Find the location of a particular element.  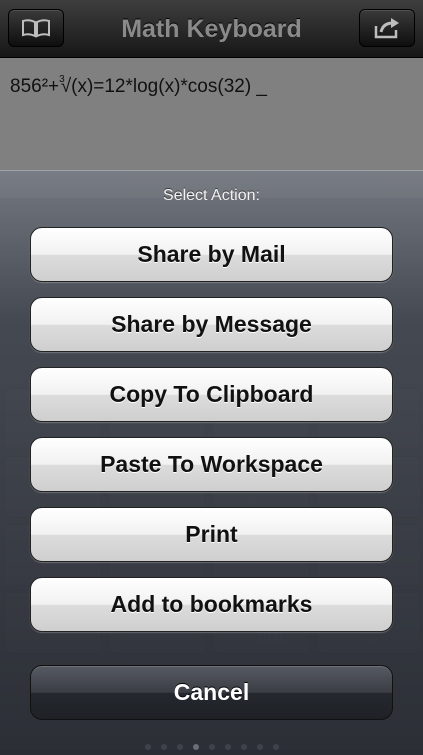

share-button is located at coordinates (387, 28).